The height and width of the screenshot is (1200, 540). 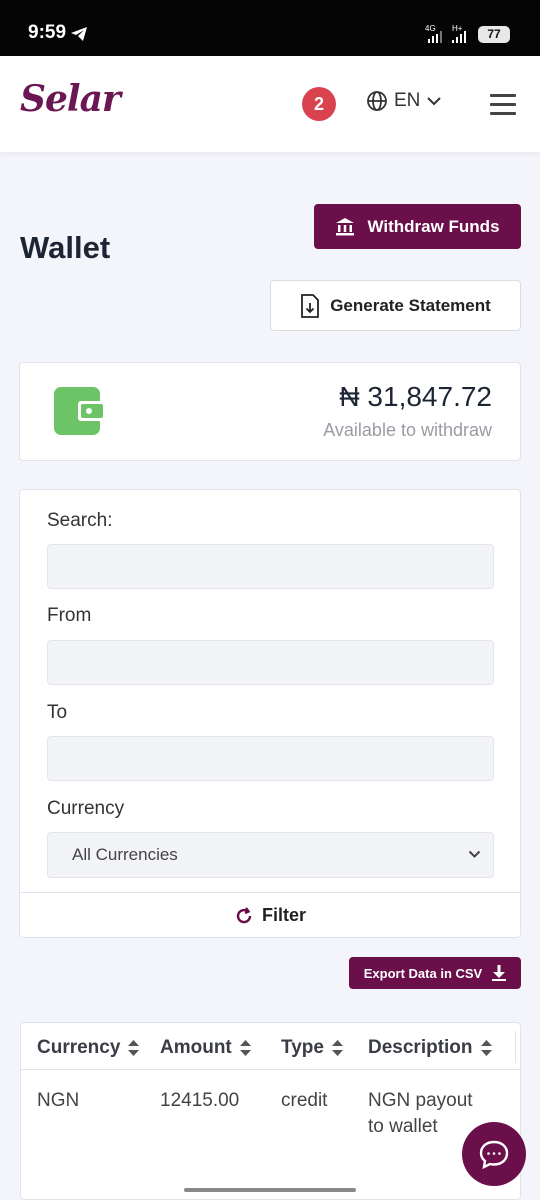 I want to click on balance-label: Available to withdraw, so click(x=407, y=430).